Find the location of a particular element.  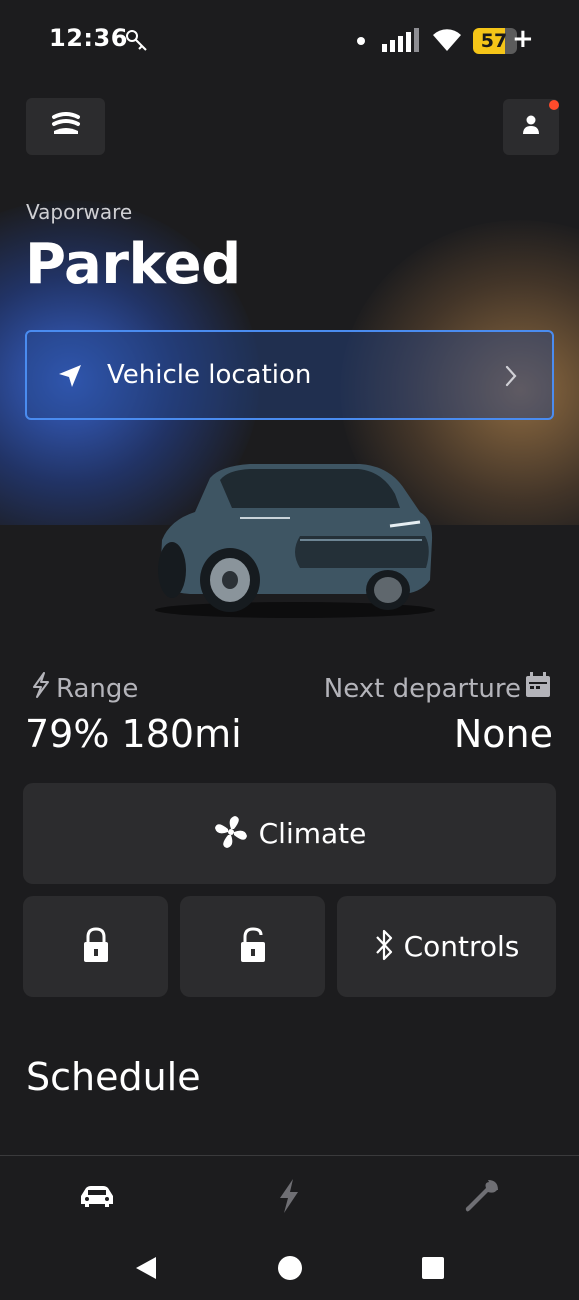

home-icon is located at coordinates (290, 1270).